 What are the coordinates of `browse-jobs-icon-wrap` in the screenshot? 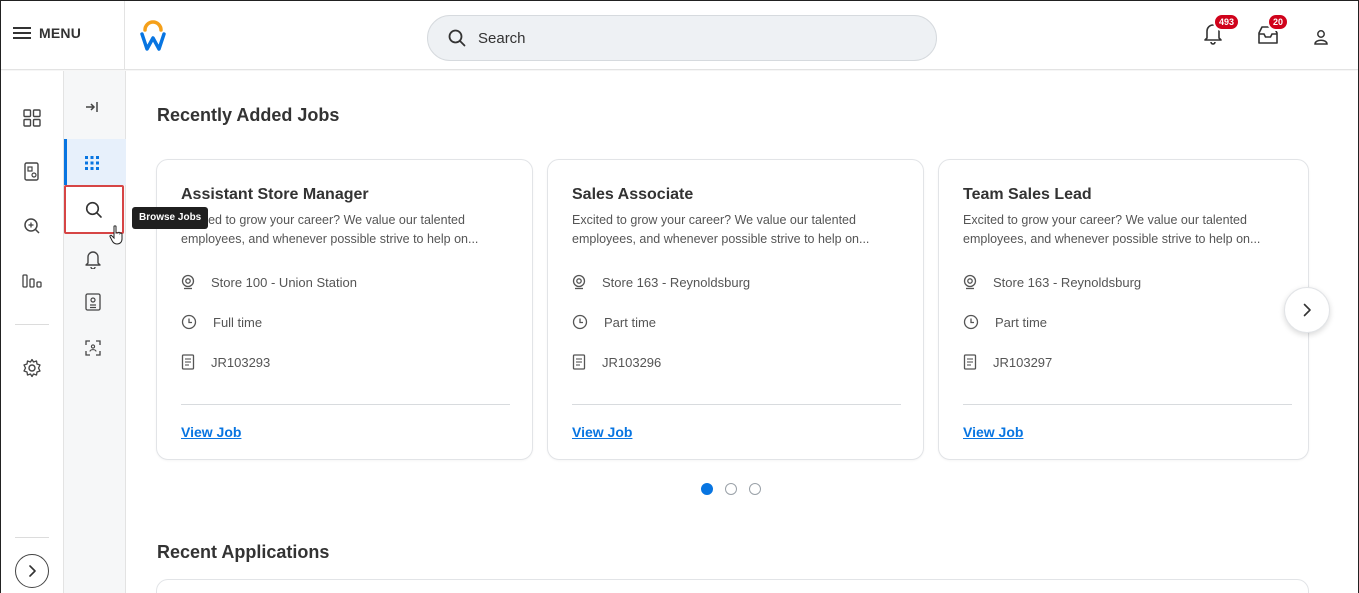 It's located at (94, 210).